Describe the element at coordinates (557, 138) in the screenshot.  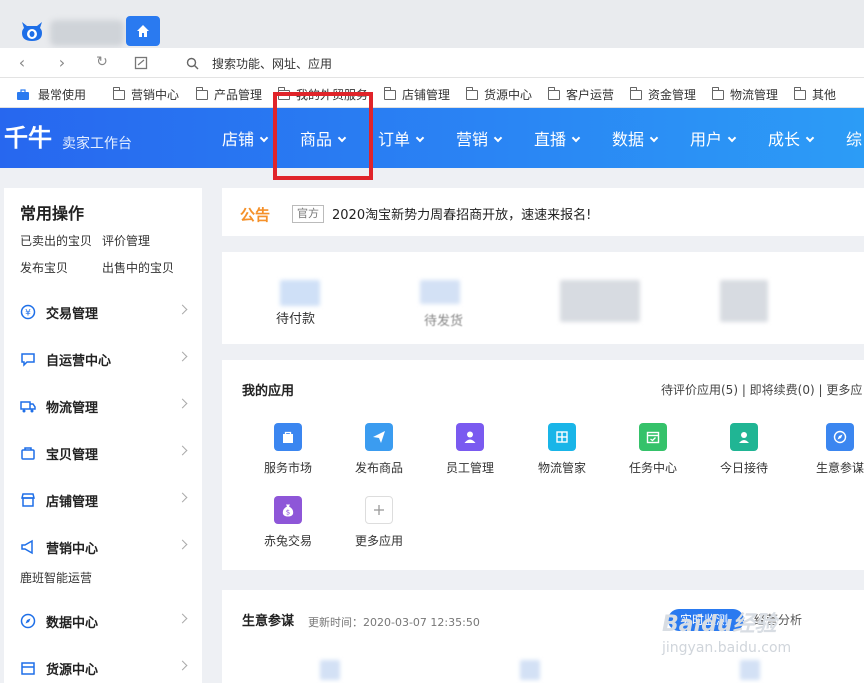
I see `menu-live: 直播` at that location.